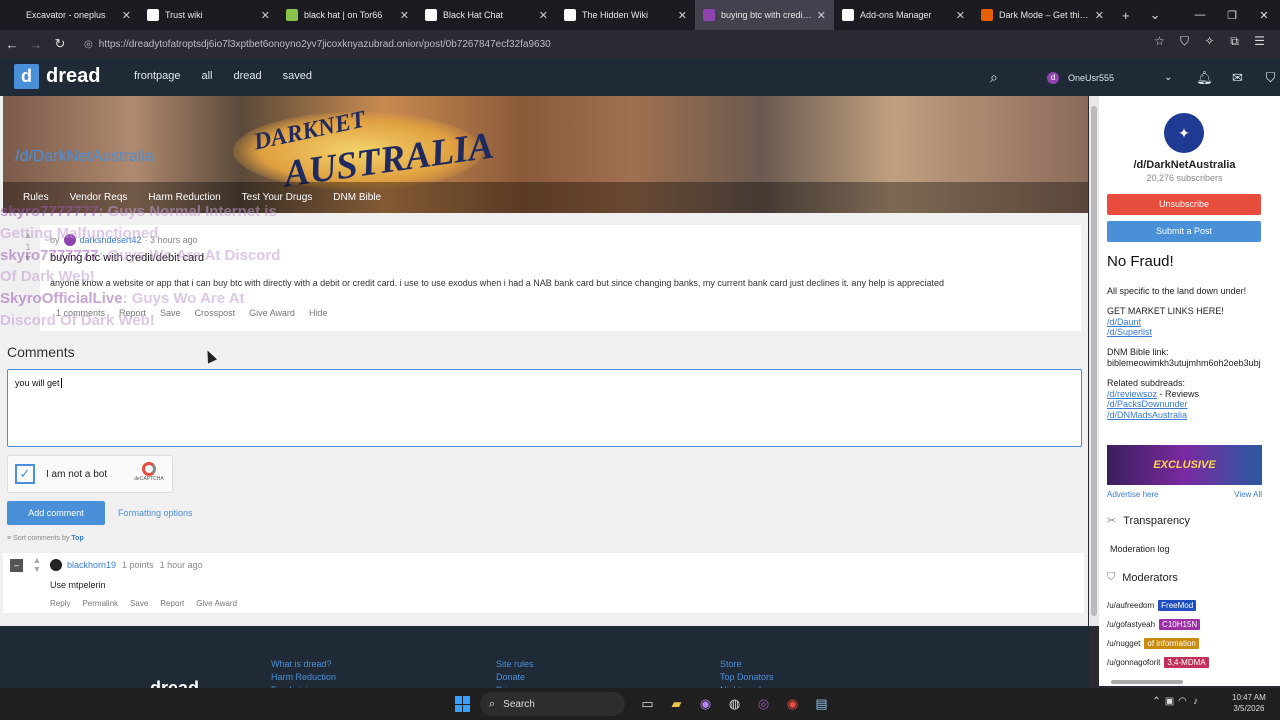 The height and width of the screenshot is (720, 1280). What do you see at coordinates (1155, 15) in the screenshot?
I see `tab-list-chevron-icon: ⌄` at bounding box center [1155, 15].